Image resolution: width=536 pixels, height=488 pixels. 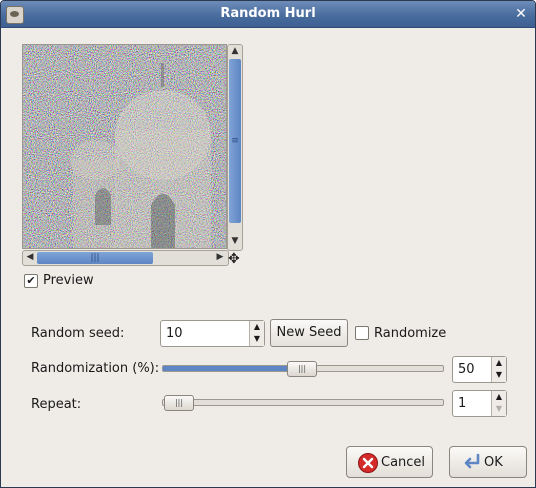 I want to click on random-seed-label: Random seed:, so click(x=78, y=333).